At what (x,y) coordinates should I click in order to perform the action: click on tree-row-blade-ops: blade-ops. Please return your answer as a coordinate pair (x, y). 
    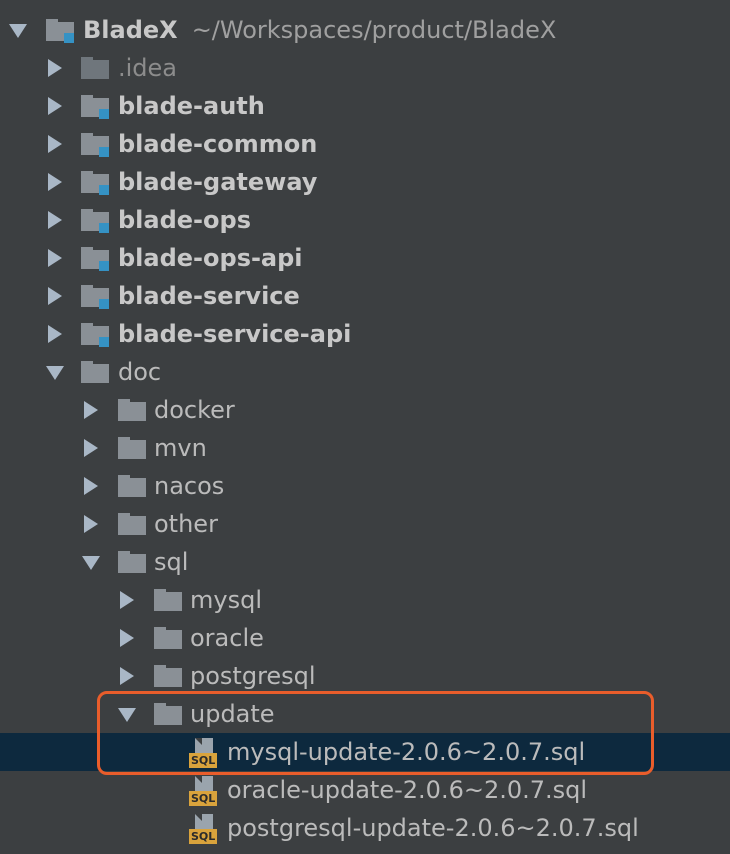
    Looking at the image, I should click on (365, 220).